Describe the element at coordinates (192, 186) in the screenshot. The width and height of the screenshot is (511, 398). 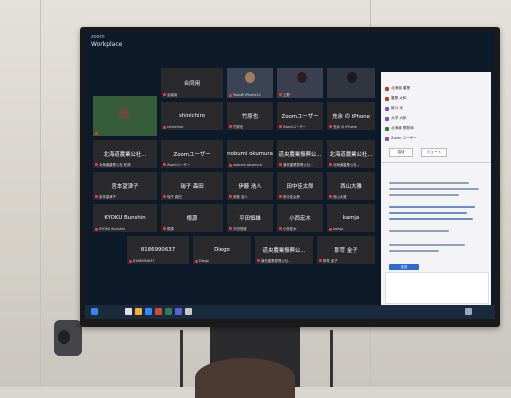
I see `participant-tile: 瑞子 森田 瑞子 森田` at that location.